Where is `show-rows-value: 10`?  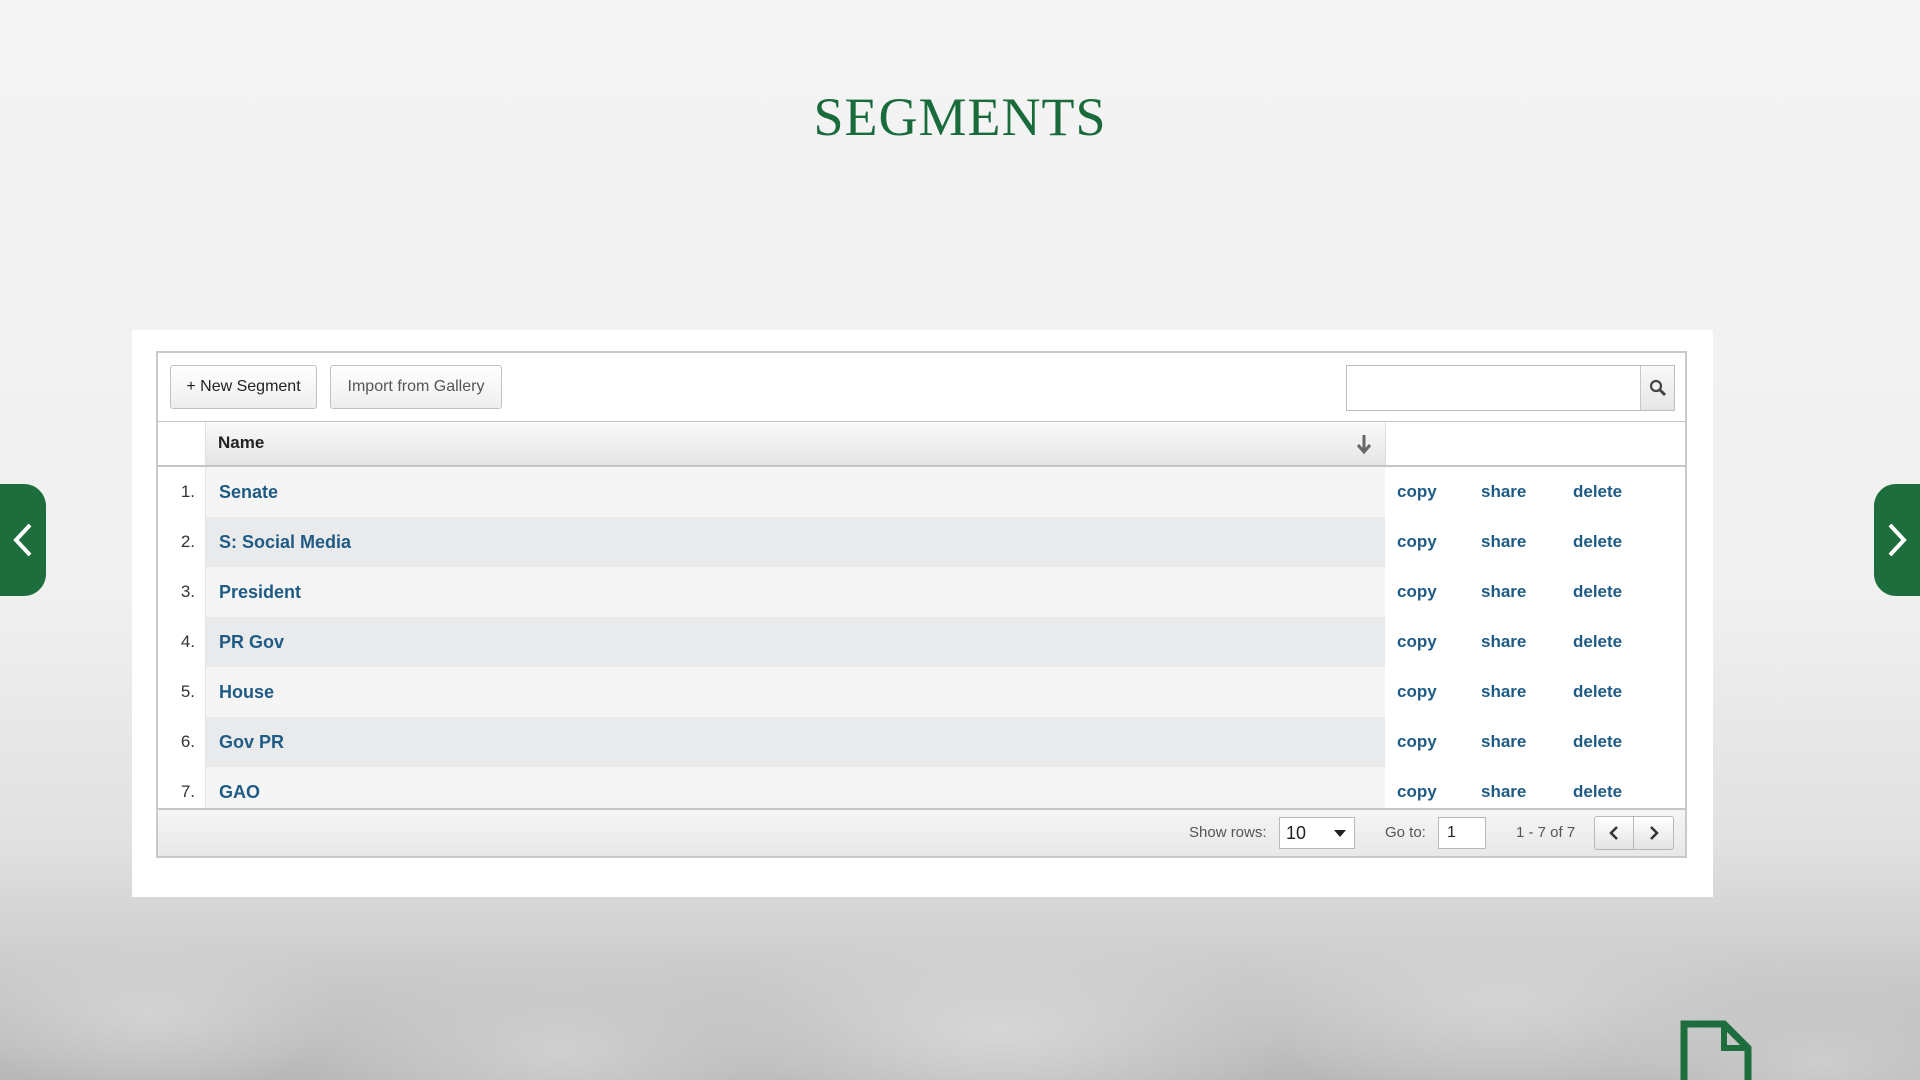 show-rows-value: 10 is located at coordinates (1296, 833).